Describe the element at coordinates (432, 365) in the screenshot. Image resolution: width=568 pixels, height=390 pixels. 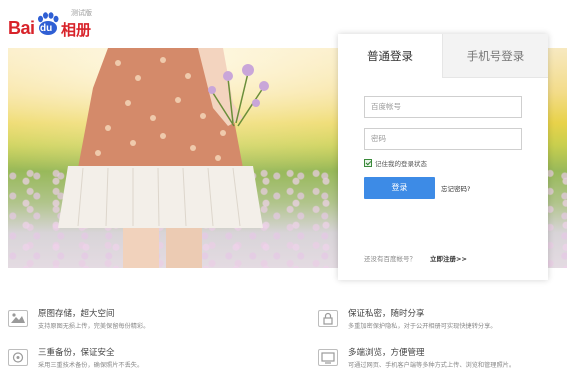
I see `feature-desc: 可通过网页、手机客户端等多种方式上传、浏览和管理照片。` at that location.